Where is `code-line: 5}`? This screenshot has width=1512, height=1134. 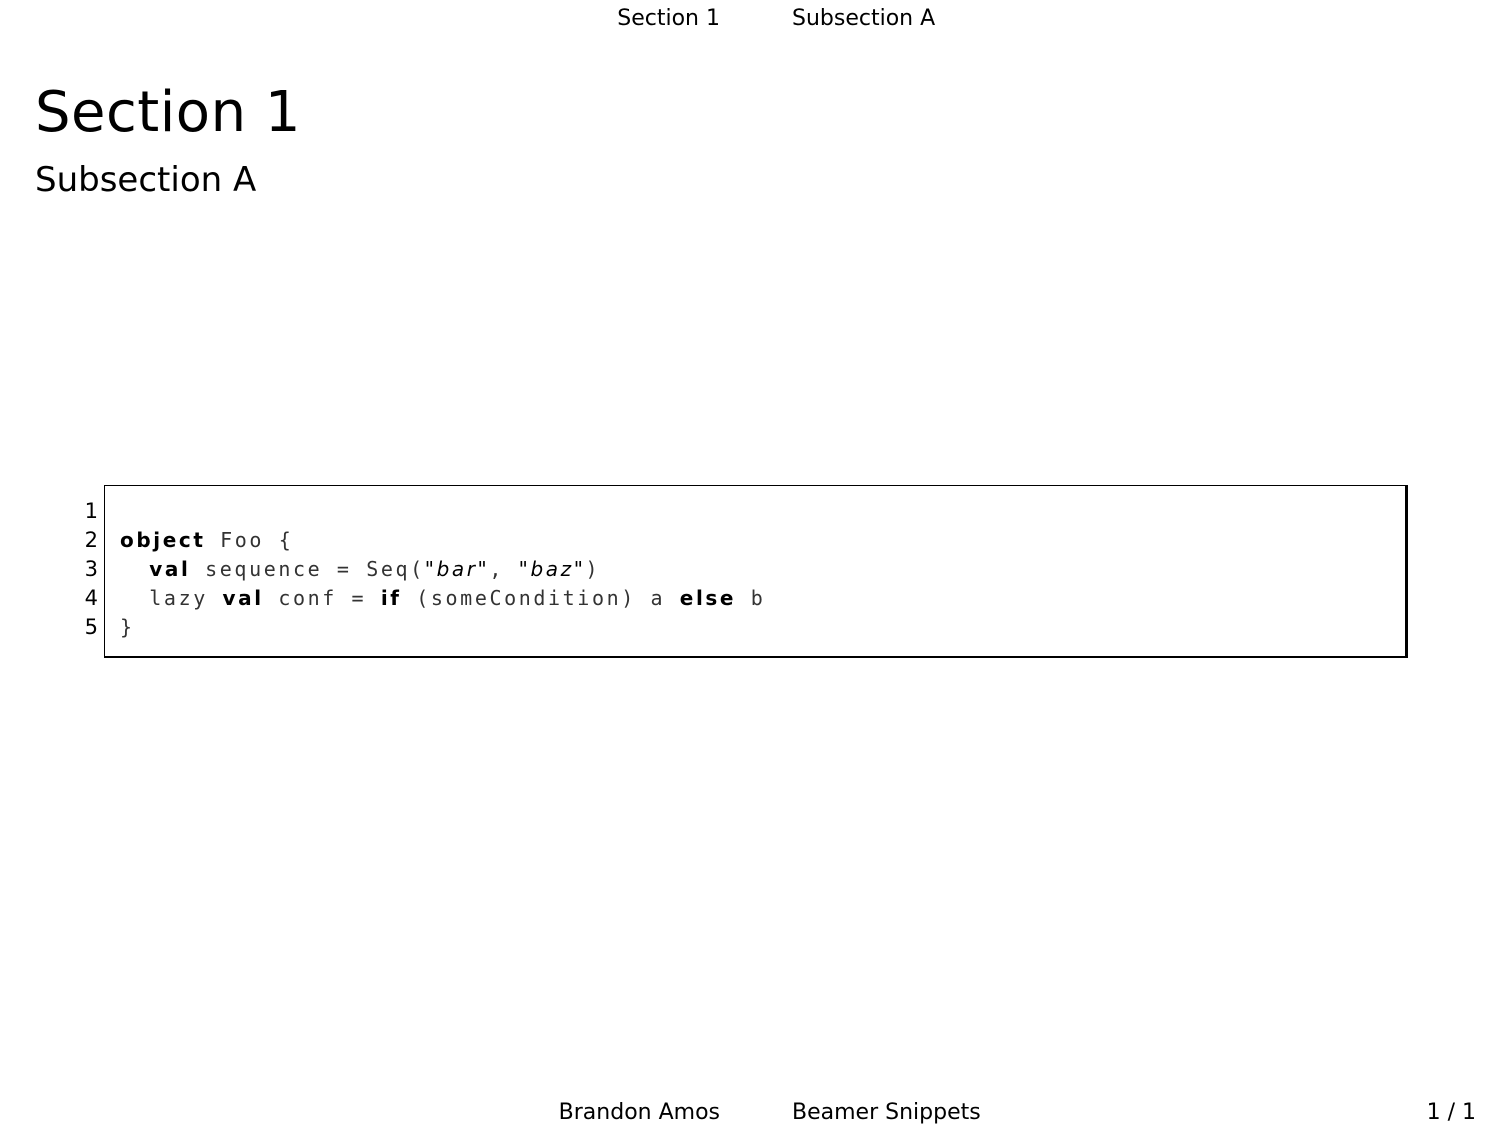 code-line: 5} is located at coordinates (735, 627).